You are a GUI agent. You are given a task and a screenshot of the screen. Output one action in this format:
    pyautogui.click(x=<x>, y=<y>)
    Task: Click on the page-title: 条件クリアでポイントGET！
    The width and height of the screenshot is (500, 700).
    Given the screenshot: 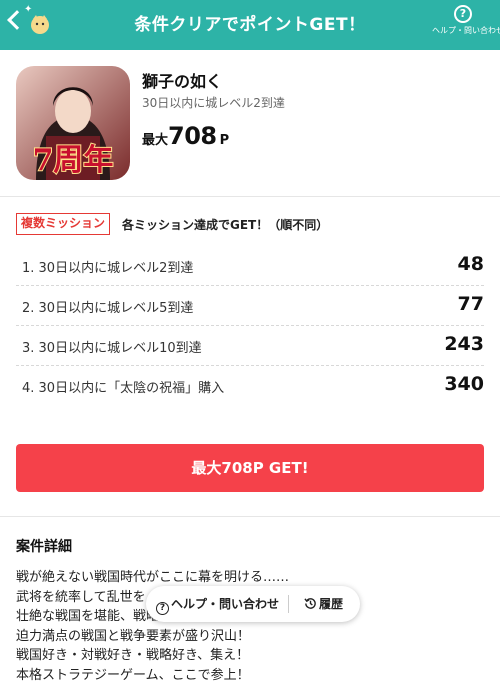 What is the action you would take?
    pyautogui.click(x=250, y=25)
    